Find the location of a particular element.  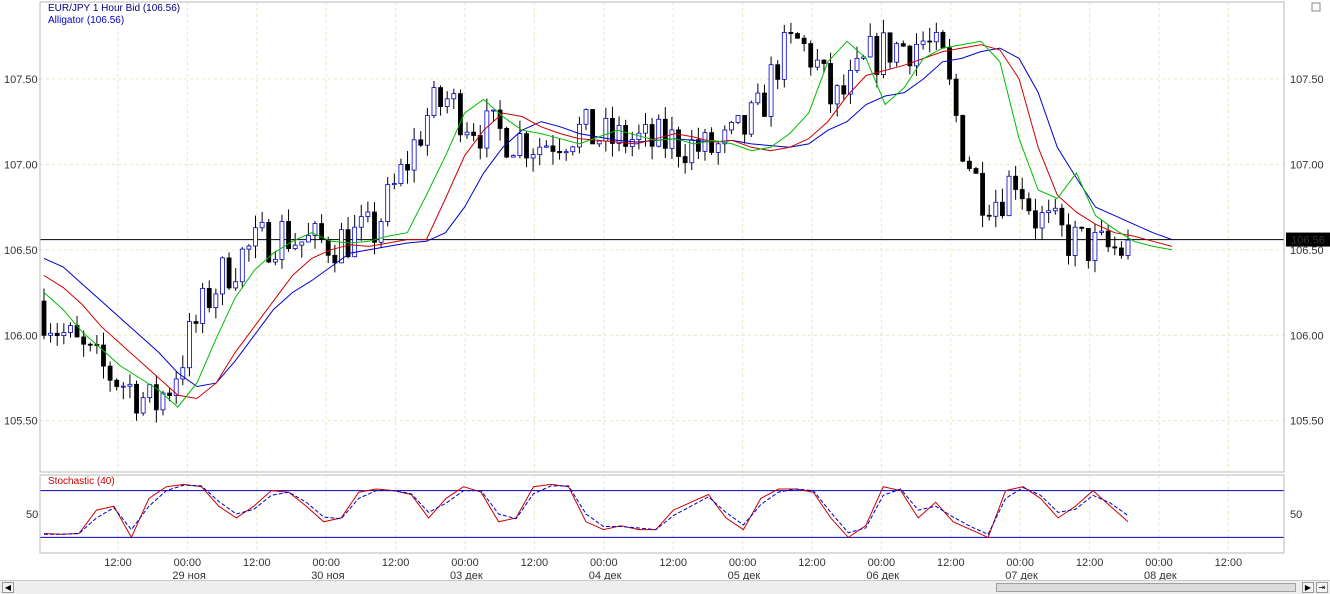

last-price-label: 106.56 is located at coordinates (1308, 241).